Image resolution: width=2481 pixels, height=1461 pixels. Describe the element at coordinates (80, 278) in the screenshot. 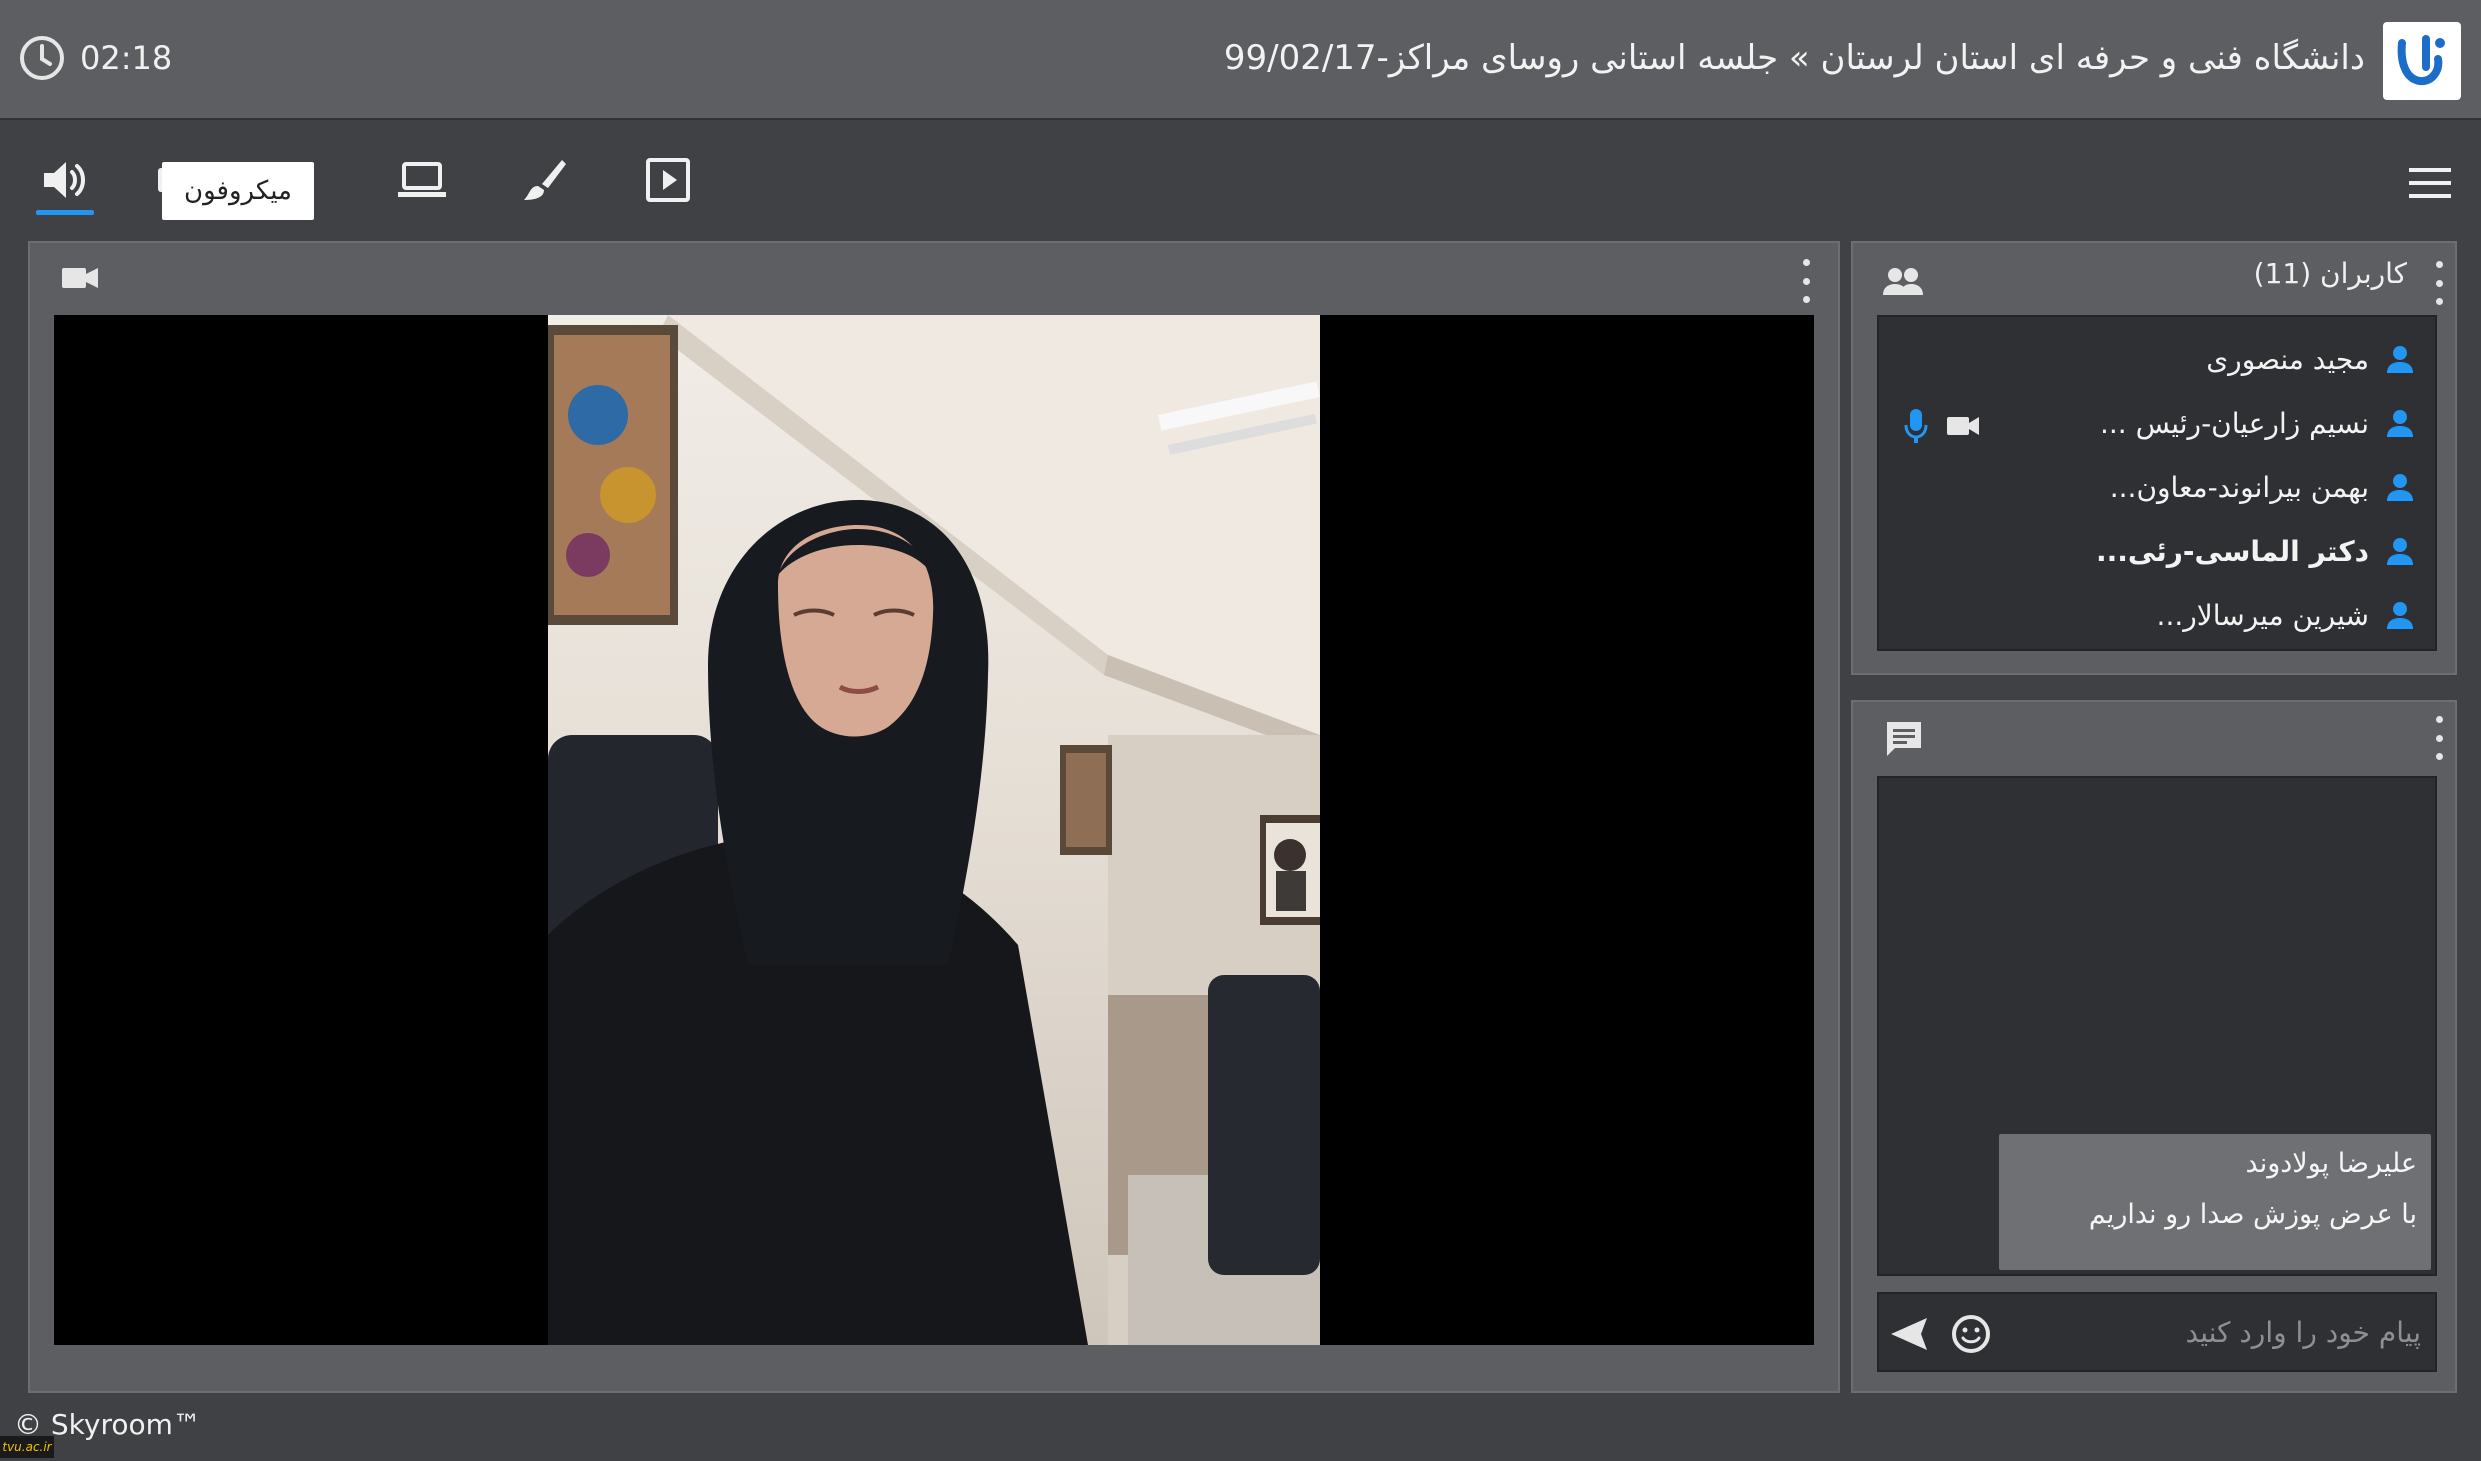

I see `video-camera-icon` at that location.